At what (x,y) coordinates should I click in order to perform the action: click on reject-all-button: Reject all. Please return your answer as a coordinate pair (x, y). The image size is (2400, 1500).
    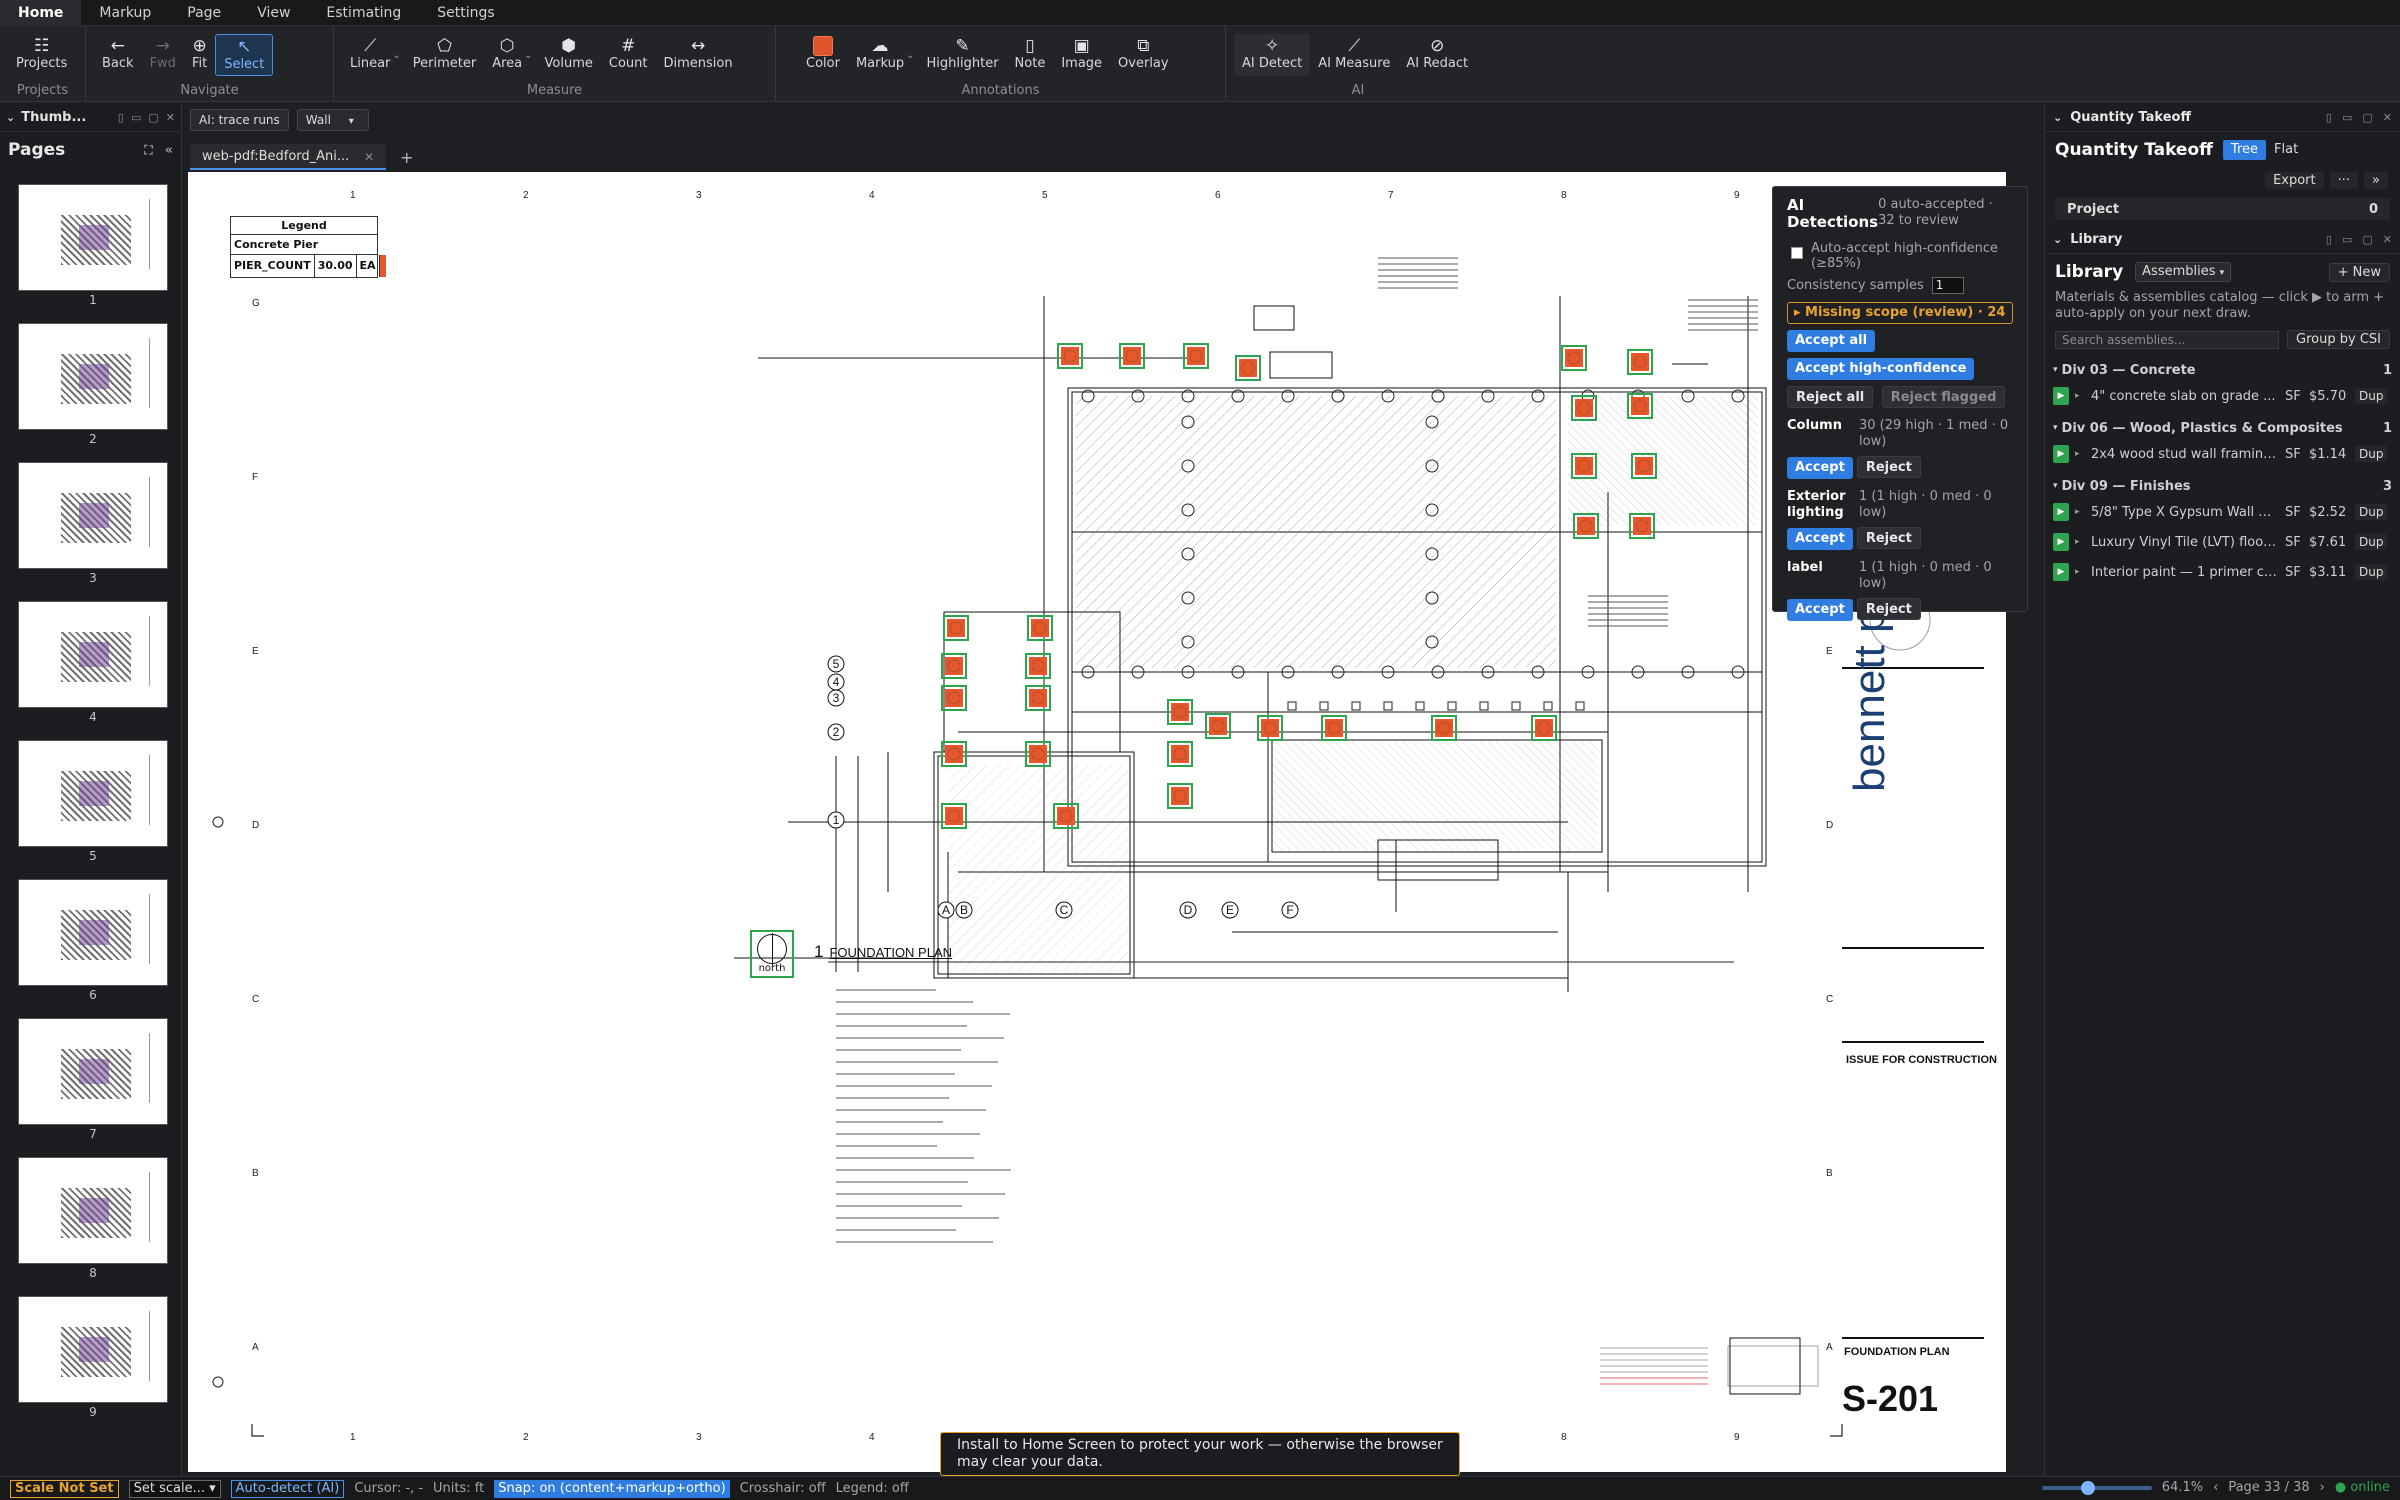
    Looking at the image, I should click on (1830, 397).